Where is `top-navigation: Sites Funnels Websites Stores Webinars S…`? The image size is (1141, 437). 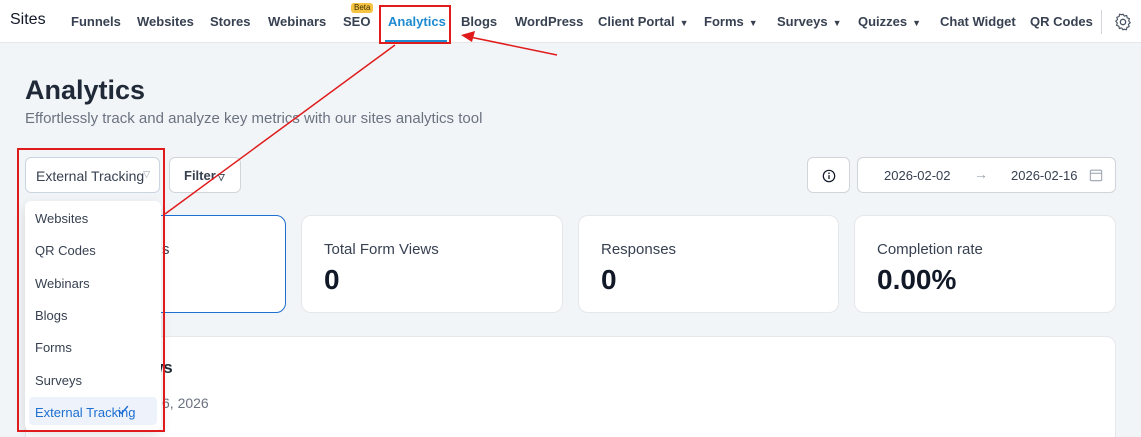 top-navigation: Sites Funnels Websites Stores Webinars S… is located at coordinates (570, 21).